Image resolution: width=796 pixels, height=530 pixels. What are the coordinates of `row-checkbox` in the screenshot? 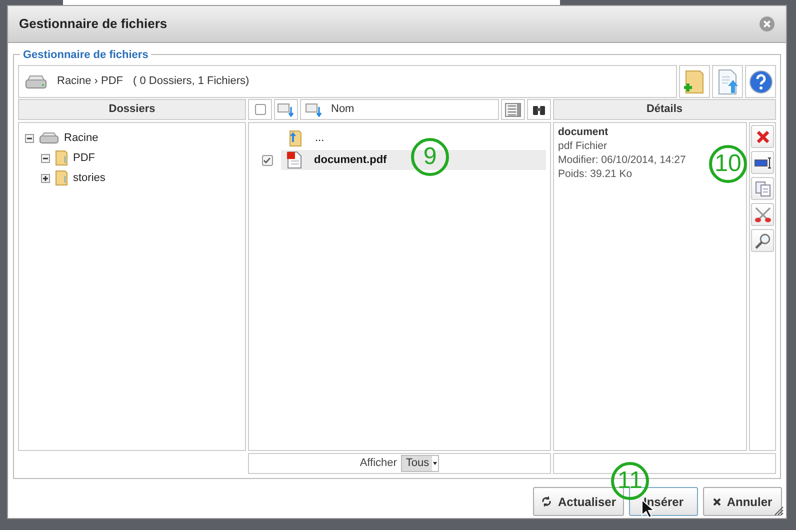 It's located at (267, 160).